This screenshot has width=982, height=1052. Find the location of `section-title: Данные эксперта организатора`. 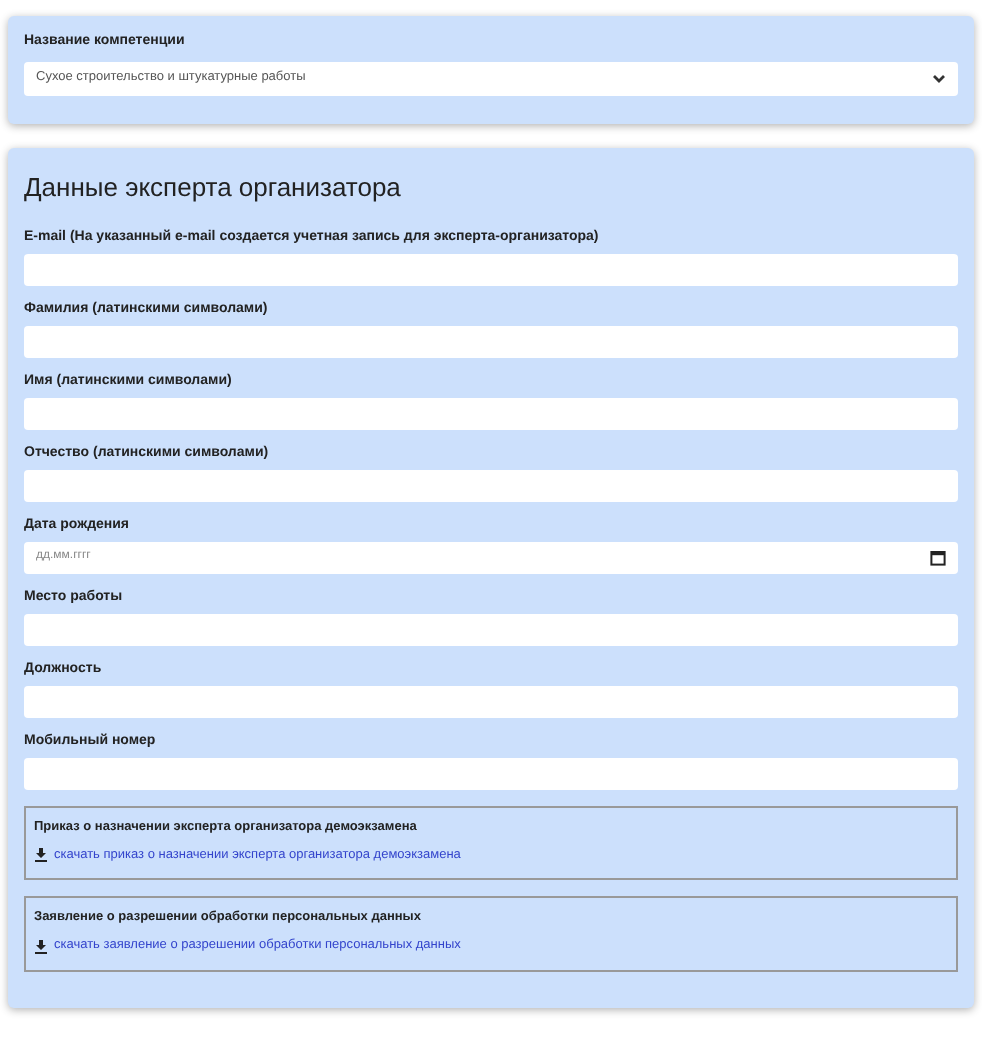

section-title: Данные эксперта организатора is located at coordinates (213, 187).